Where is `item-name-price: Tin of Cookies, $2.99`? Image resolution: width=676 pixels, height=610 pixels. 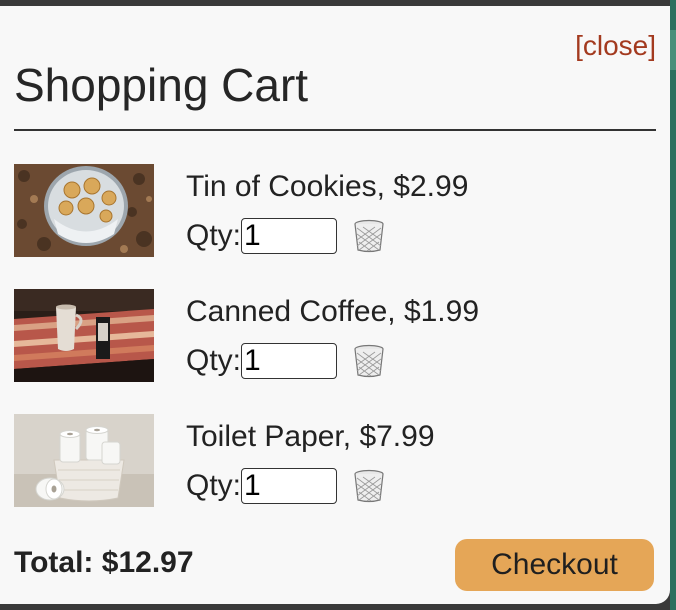 item-name-price: Tin of Cookies, $2.99 is located at coordinates (327, 186).